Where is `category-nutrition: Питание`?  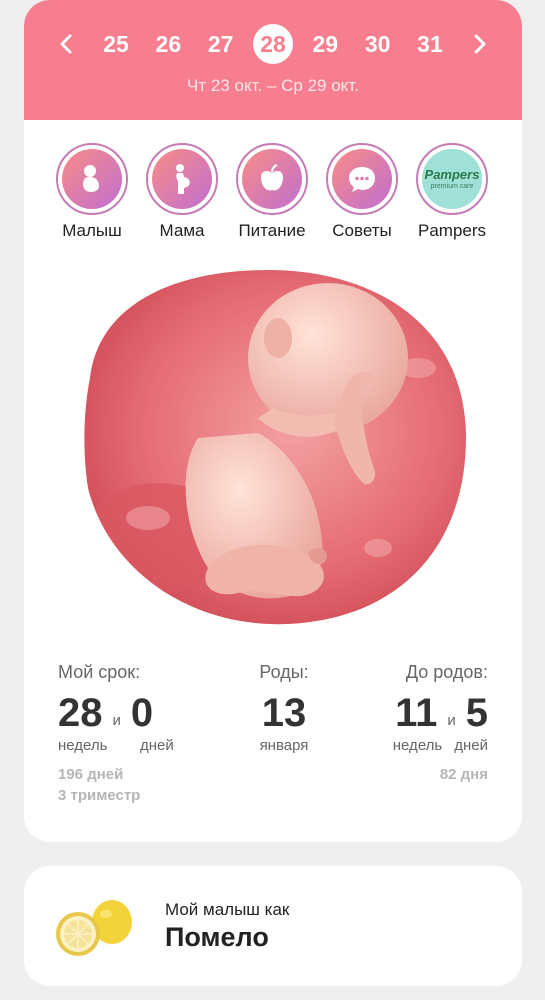
category-nutrition: Питание is located at coordinates (272, 192).